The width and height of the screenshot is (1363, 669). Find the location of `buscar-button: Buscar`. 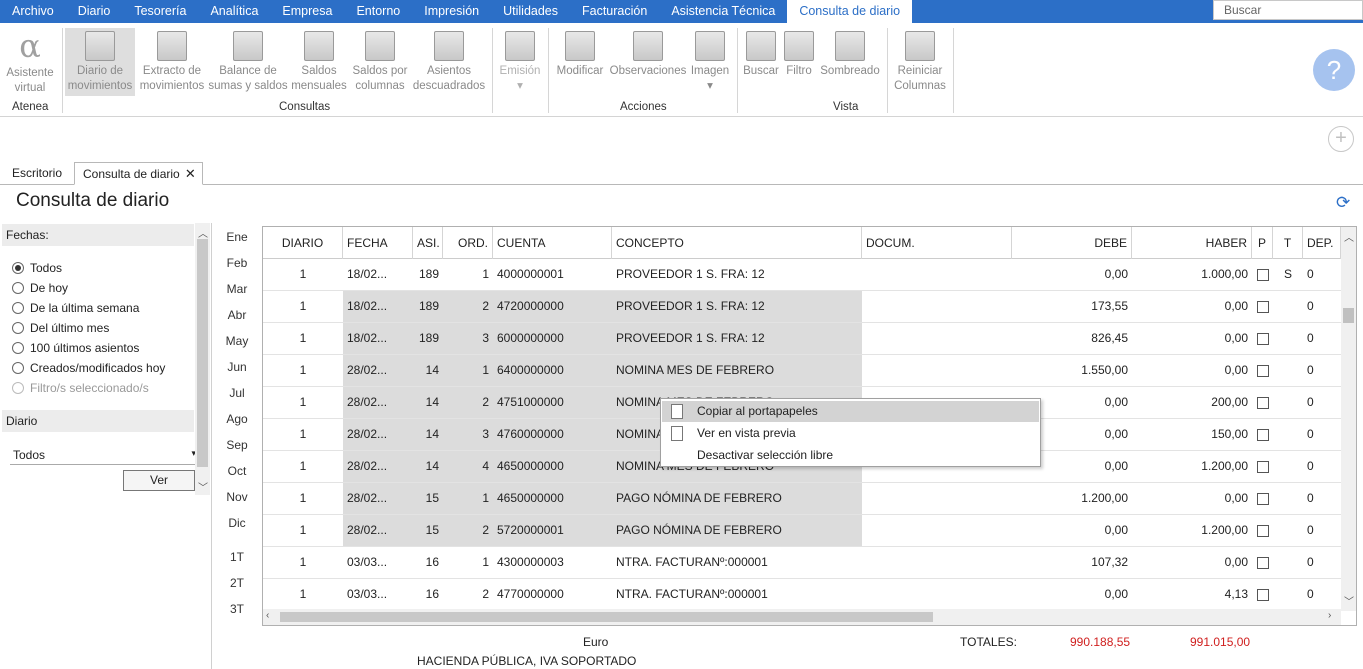

buscar-button: Buscar is located at coordinates (761, 62).